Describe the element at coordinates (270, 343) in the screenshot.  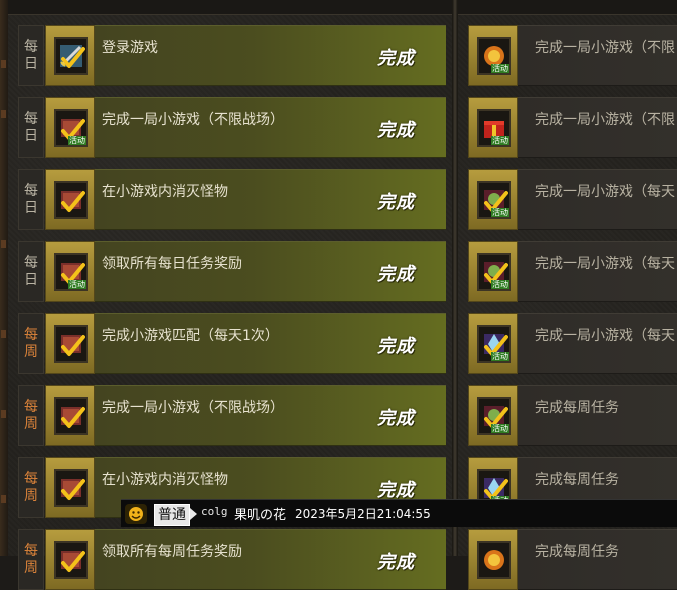
I see `task-body: 完成小游戏匹配（每天1次） 完成` at that location.